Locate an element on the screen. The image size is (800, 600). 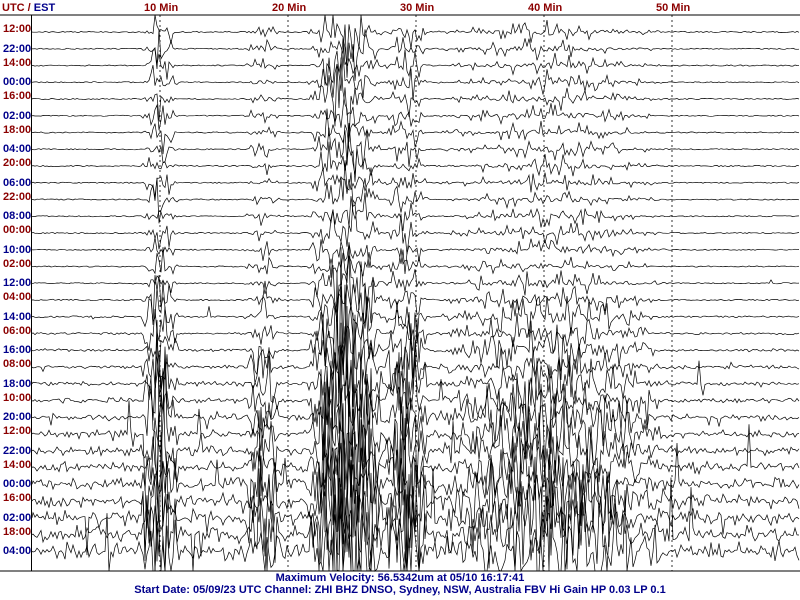
est-hour-label: 16:00 is located at coordinates (17, 350).